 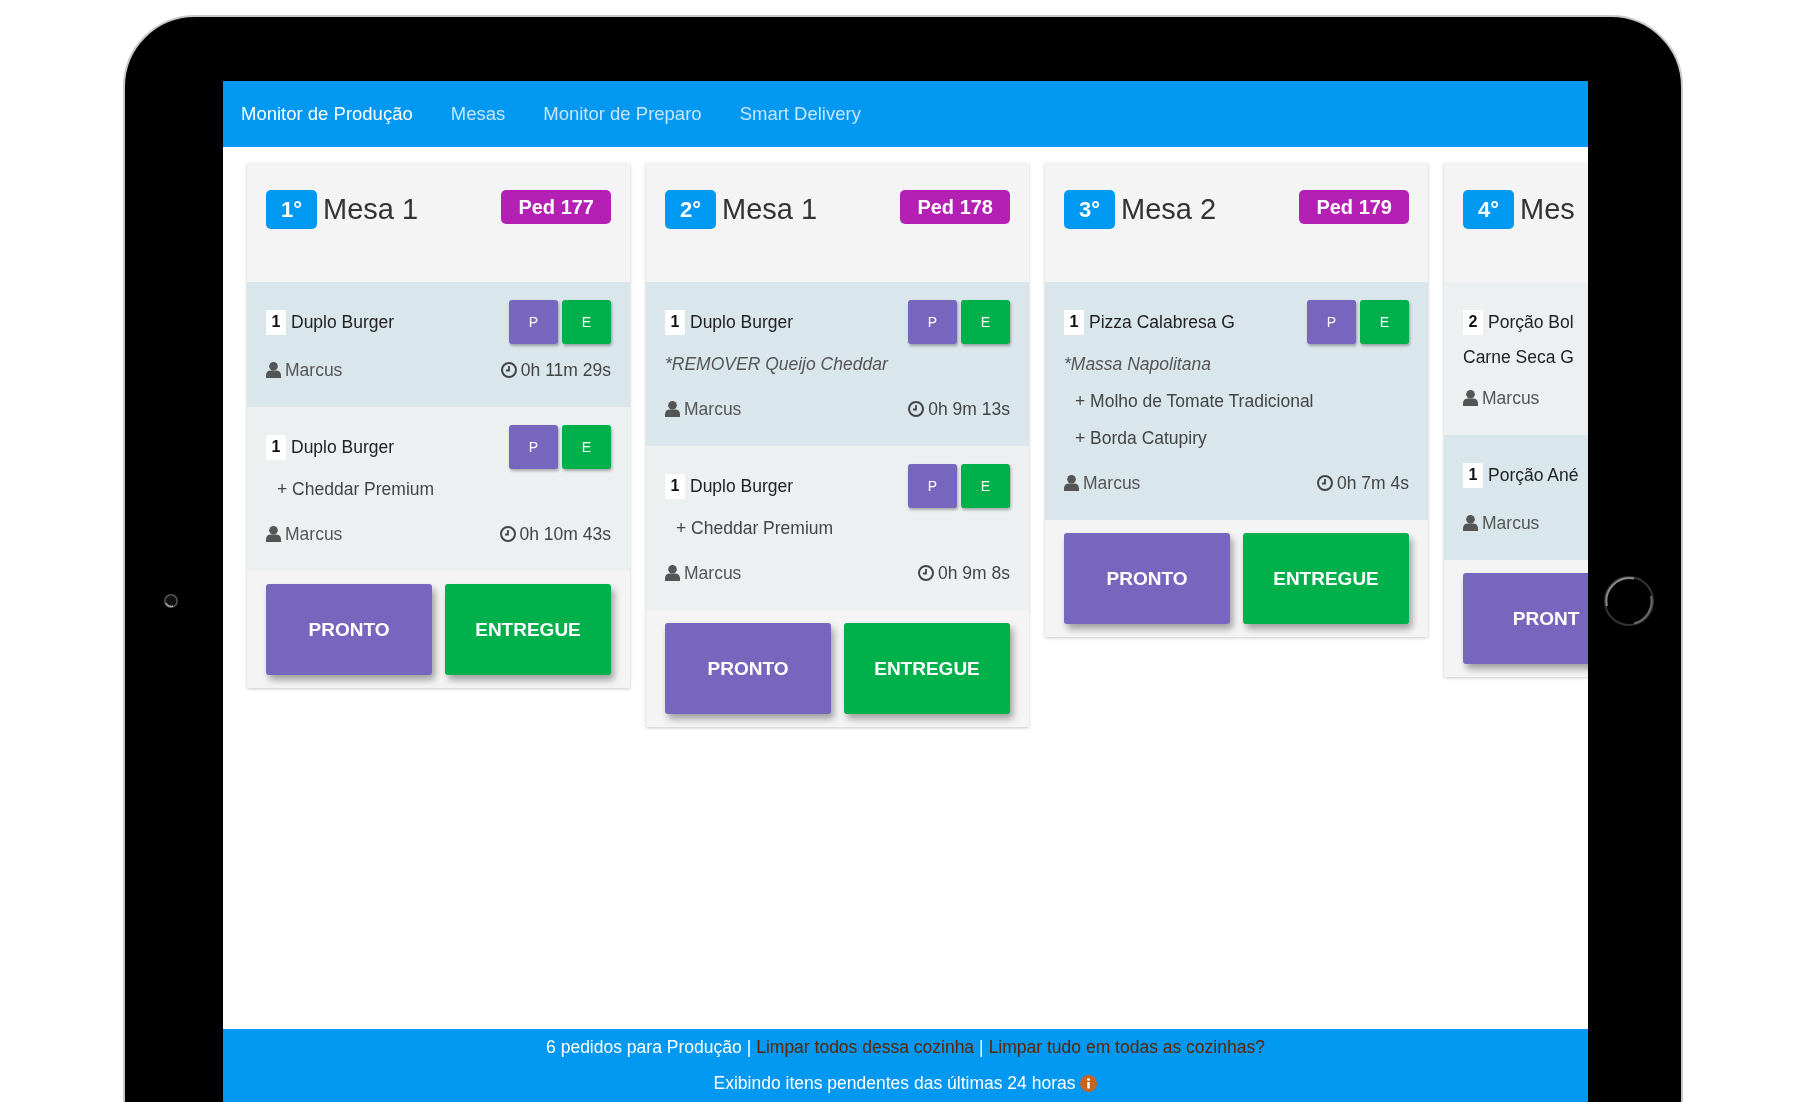 I want to click on footer-link: Limpar todos dessa cozinha, so click(x=865, y=1047).